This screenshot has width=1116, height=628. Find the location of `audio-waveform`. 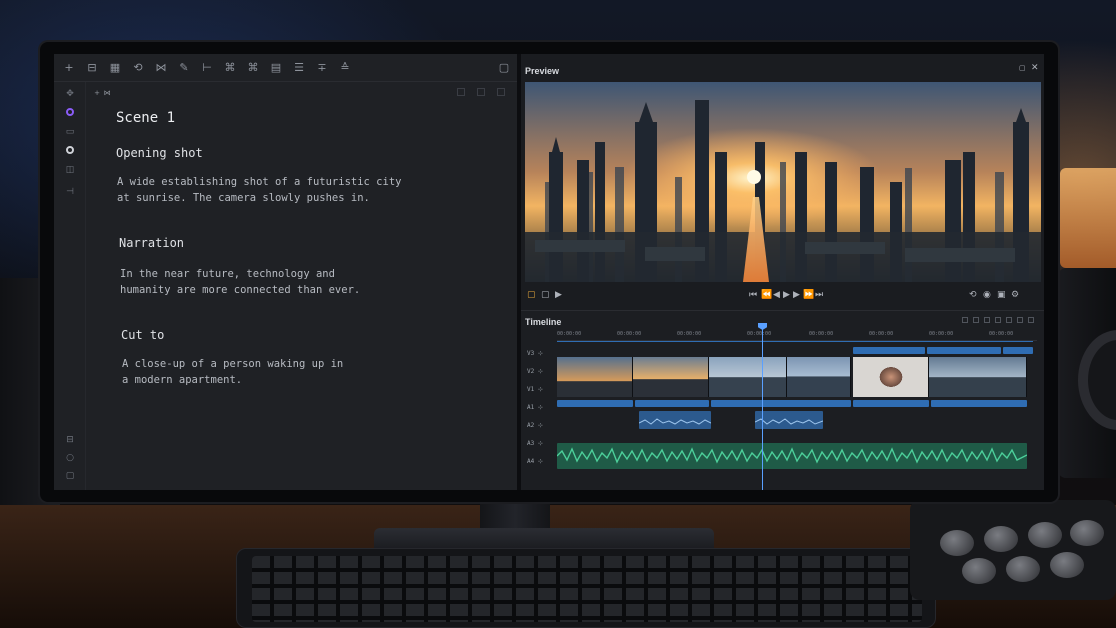

audio-waveform is located at coordinates (675, 421).